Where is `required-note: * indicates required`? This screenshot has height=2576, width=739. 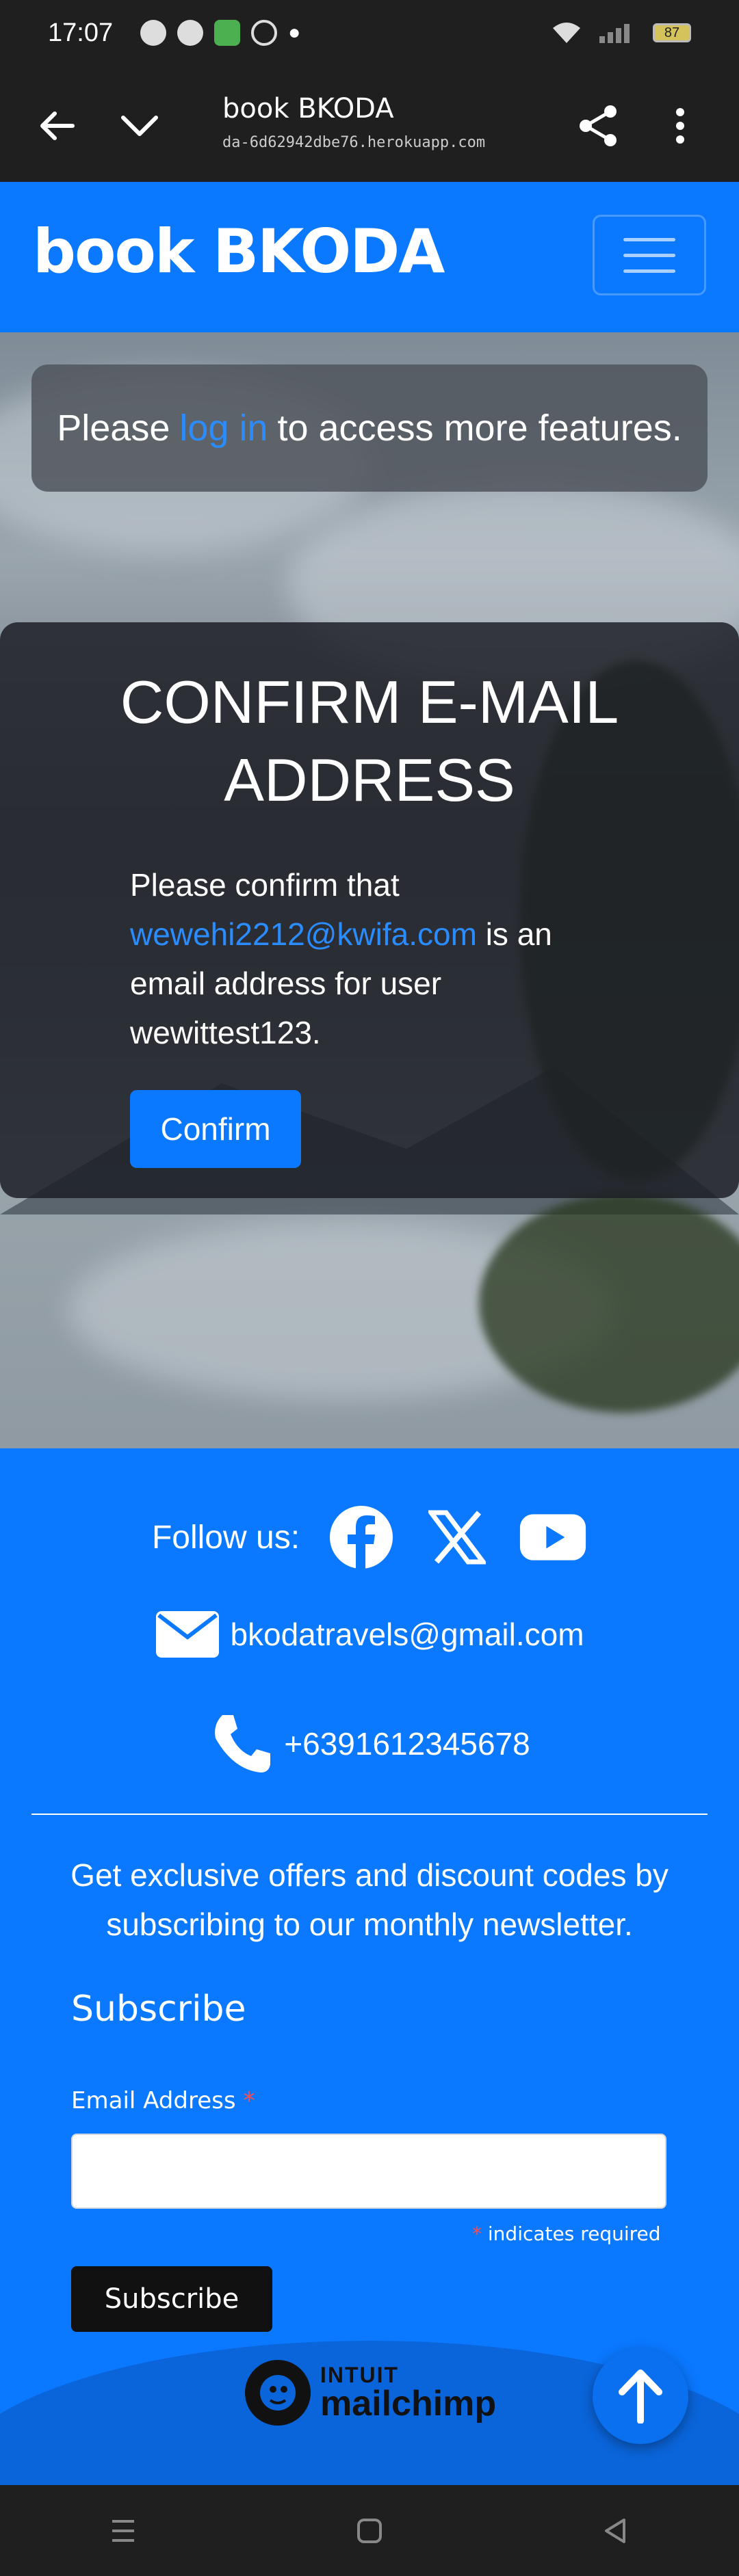
required-note: * indicates required is located at coordinates (566, 2233).